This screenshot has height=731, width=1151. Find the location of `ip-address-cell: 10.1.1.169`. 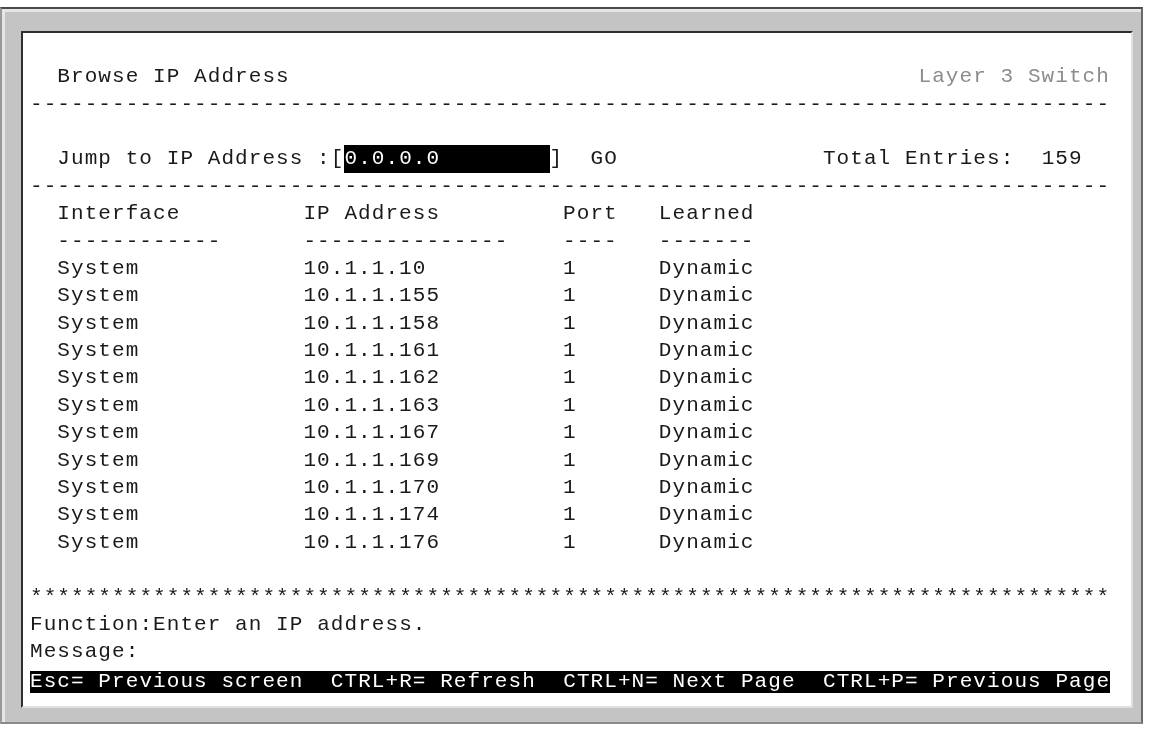

ip-address-cell: 10.1.1.169 is located at coordinates (372, 460).